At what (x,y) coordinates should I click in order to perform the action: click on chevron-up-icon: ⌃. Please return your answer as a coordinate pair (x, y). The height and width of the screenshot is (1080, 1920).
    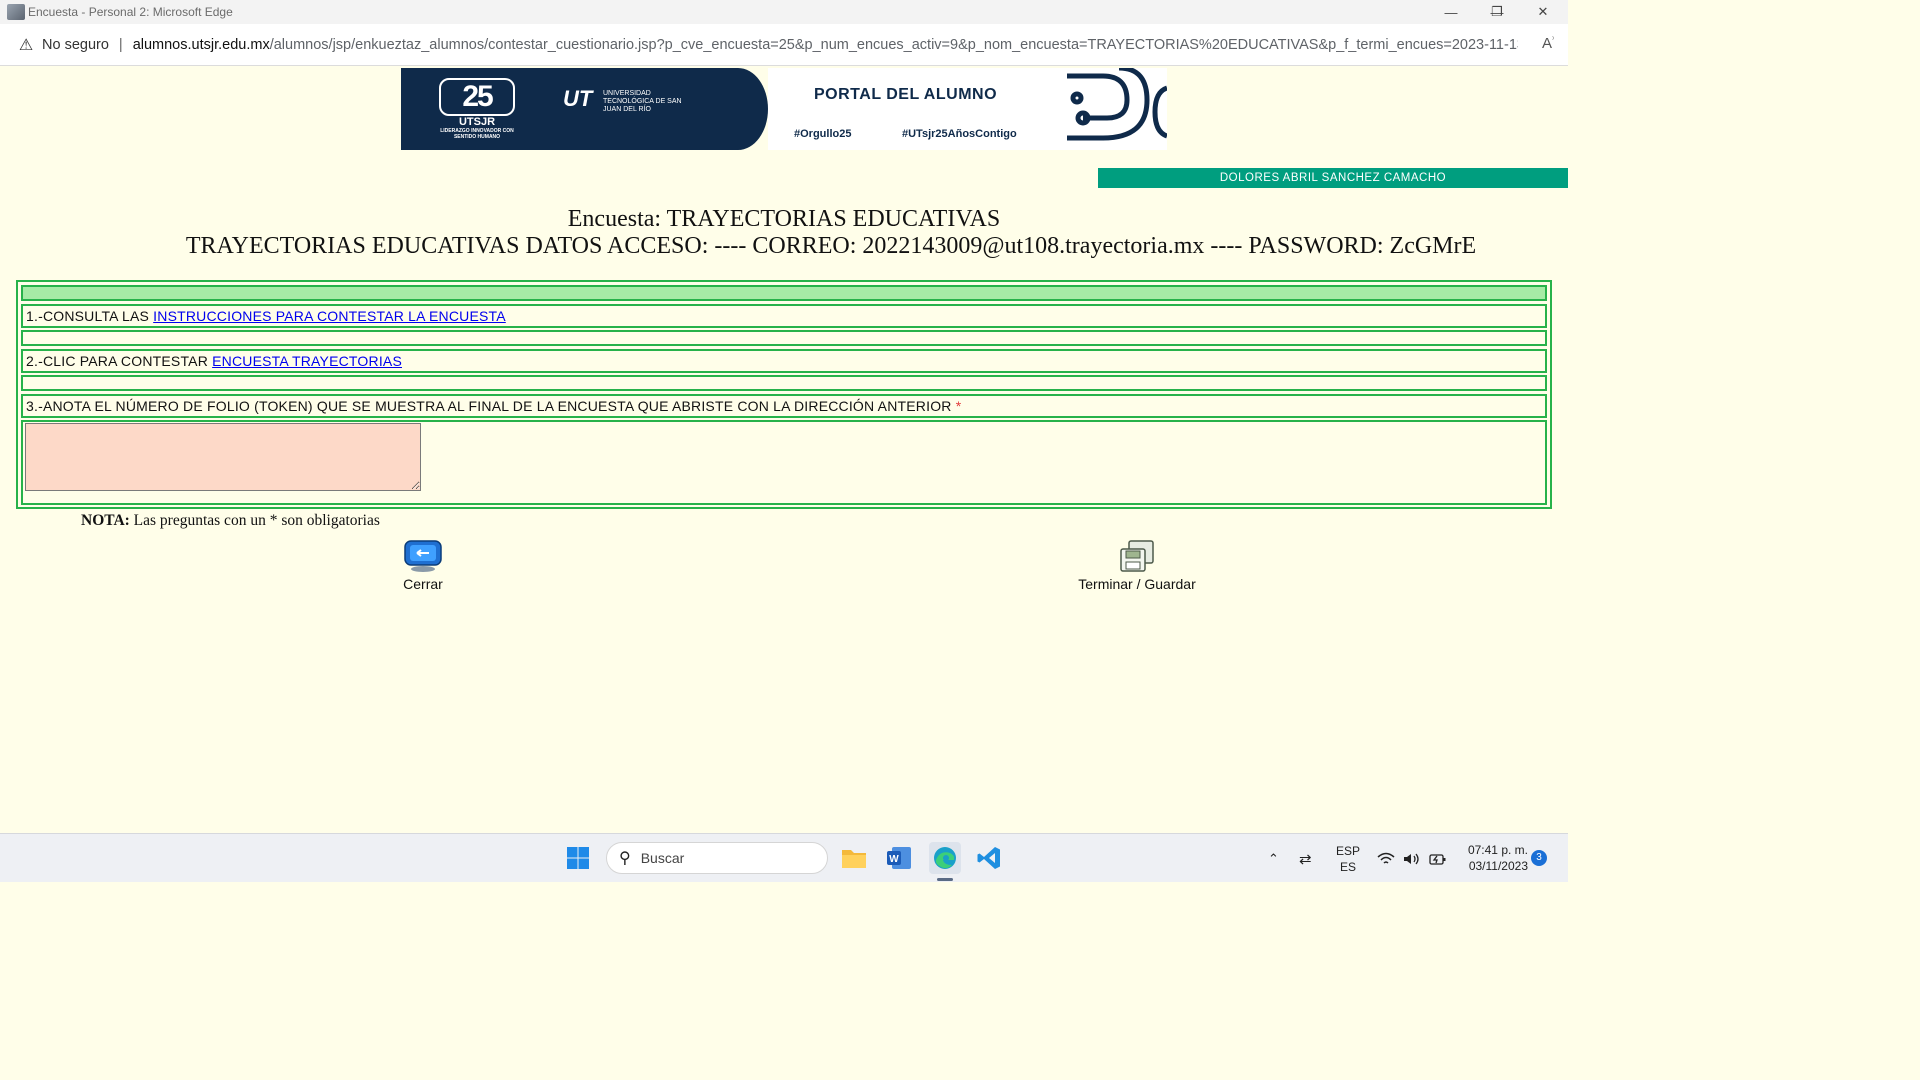
    Looking at the image, I should click on (1273, 858).